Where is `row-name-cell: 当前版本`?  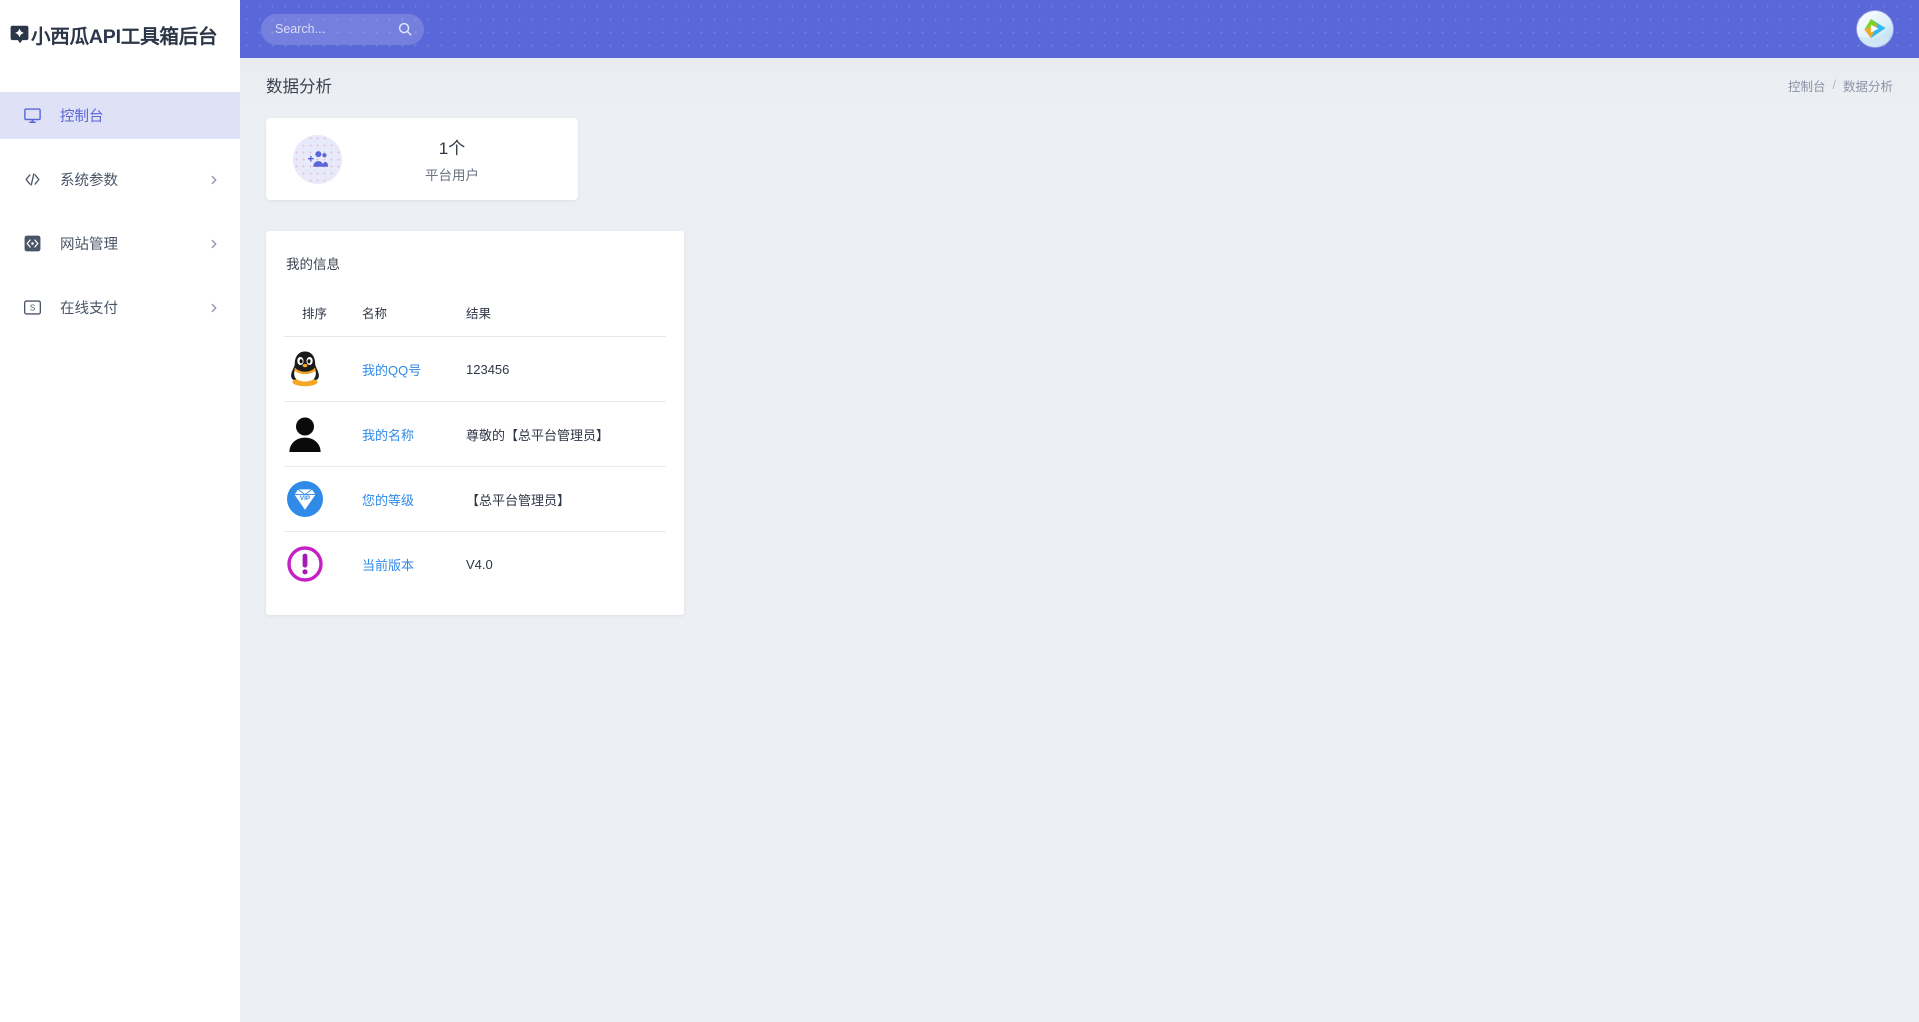
row-name-cell: 当前版本 is located at coordinates (414, 564).